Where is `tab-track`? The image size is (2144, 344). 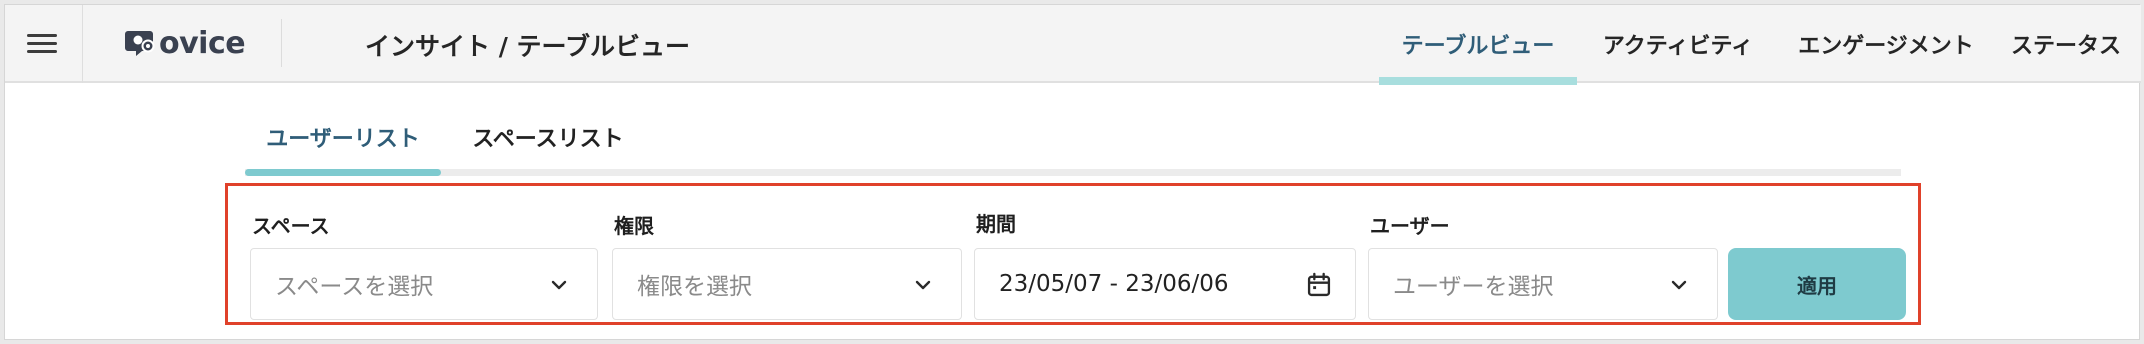
tab-track is located at coordinates (1073, 172).